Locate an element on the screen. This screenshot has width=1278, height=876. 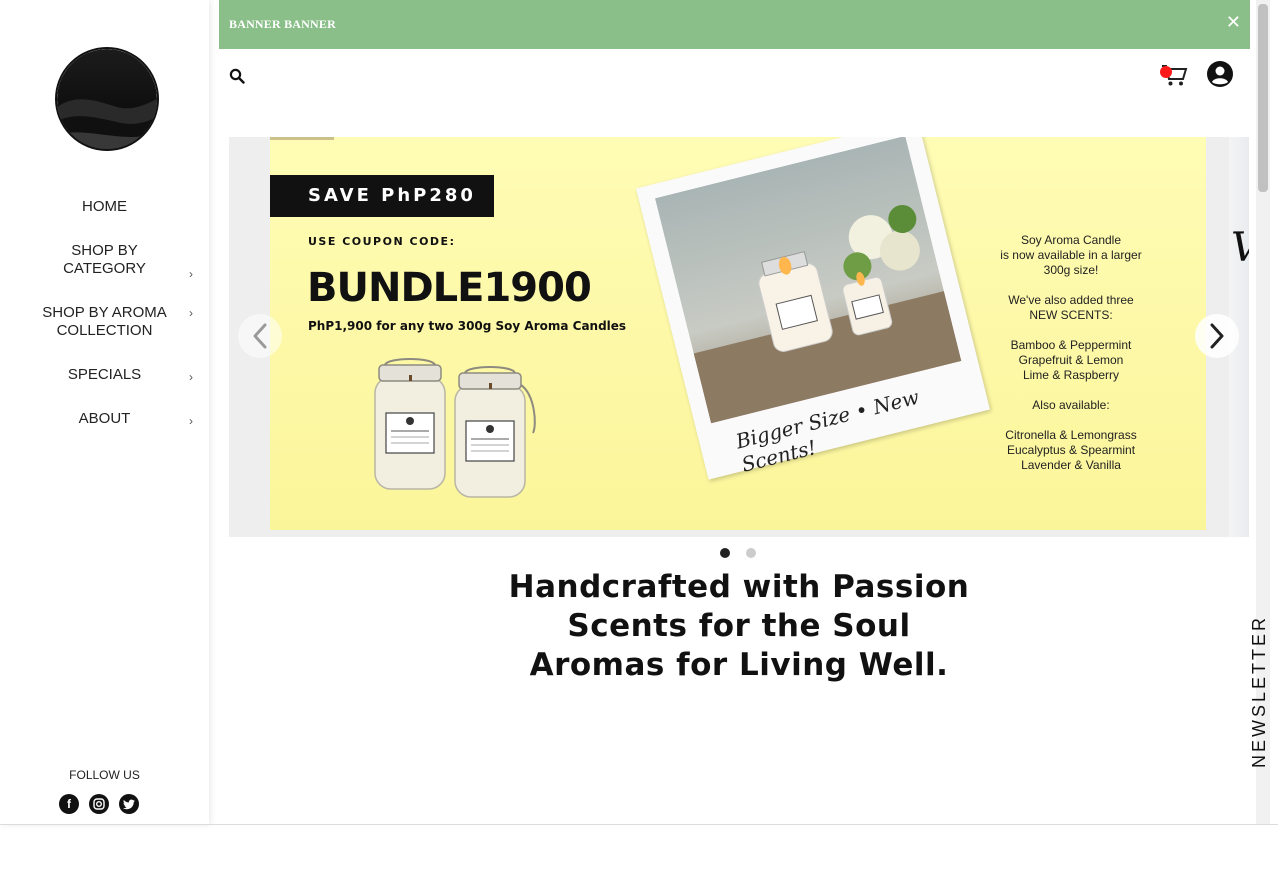
candle-jars-image is located at coordinates (455, 428).